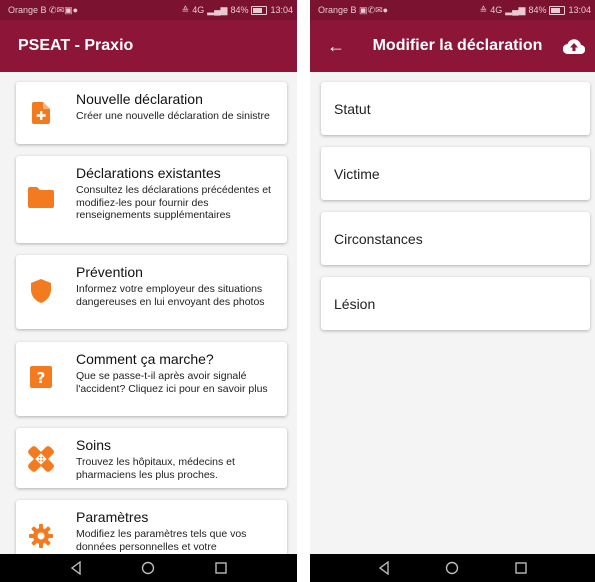 Image resolution: width=595 pixels, height=582 pixels. I want to click on shield-icon, so click(41, 291).